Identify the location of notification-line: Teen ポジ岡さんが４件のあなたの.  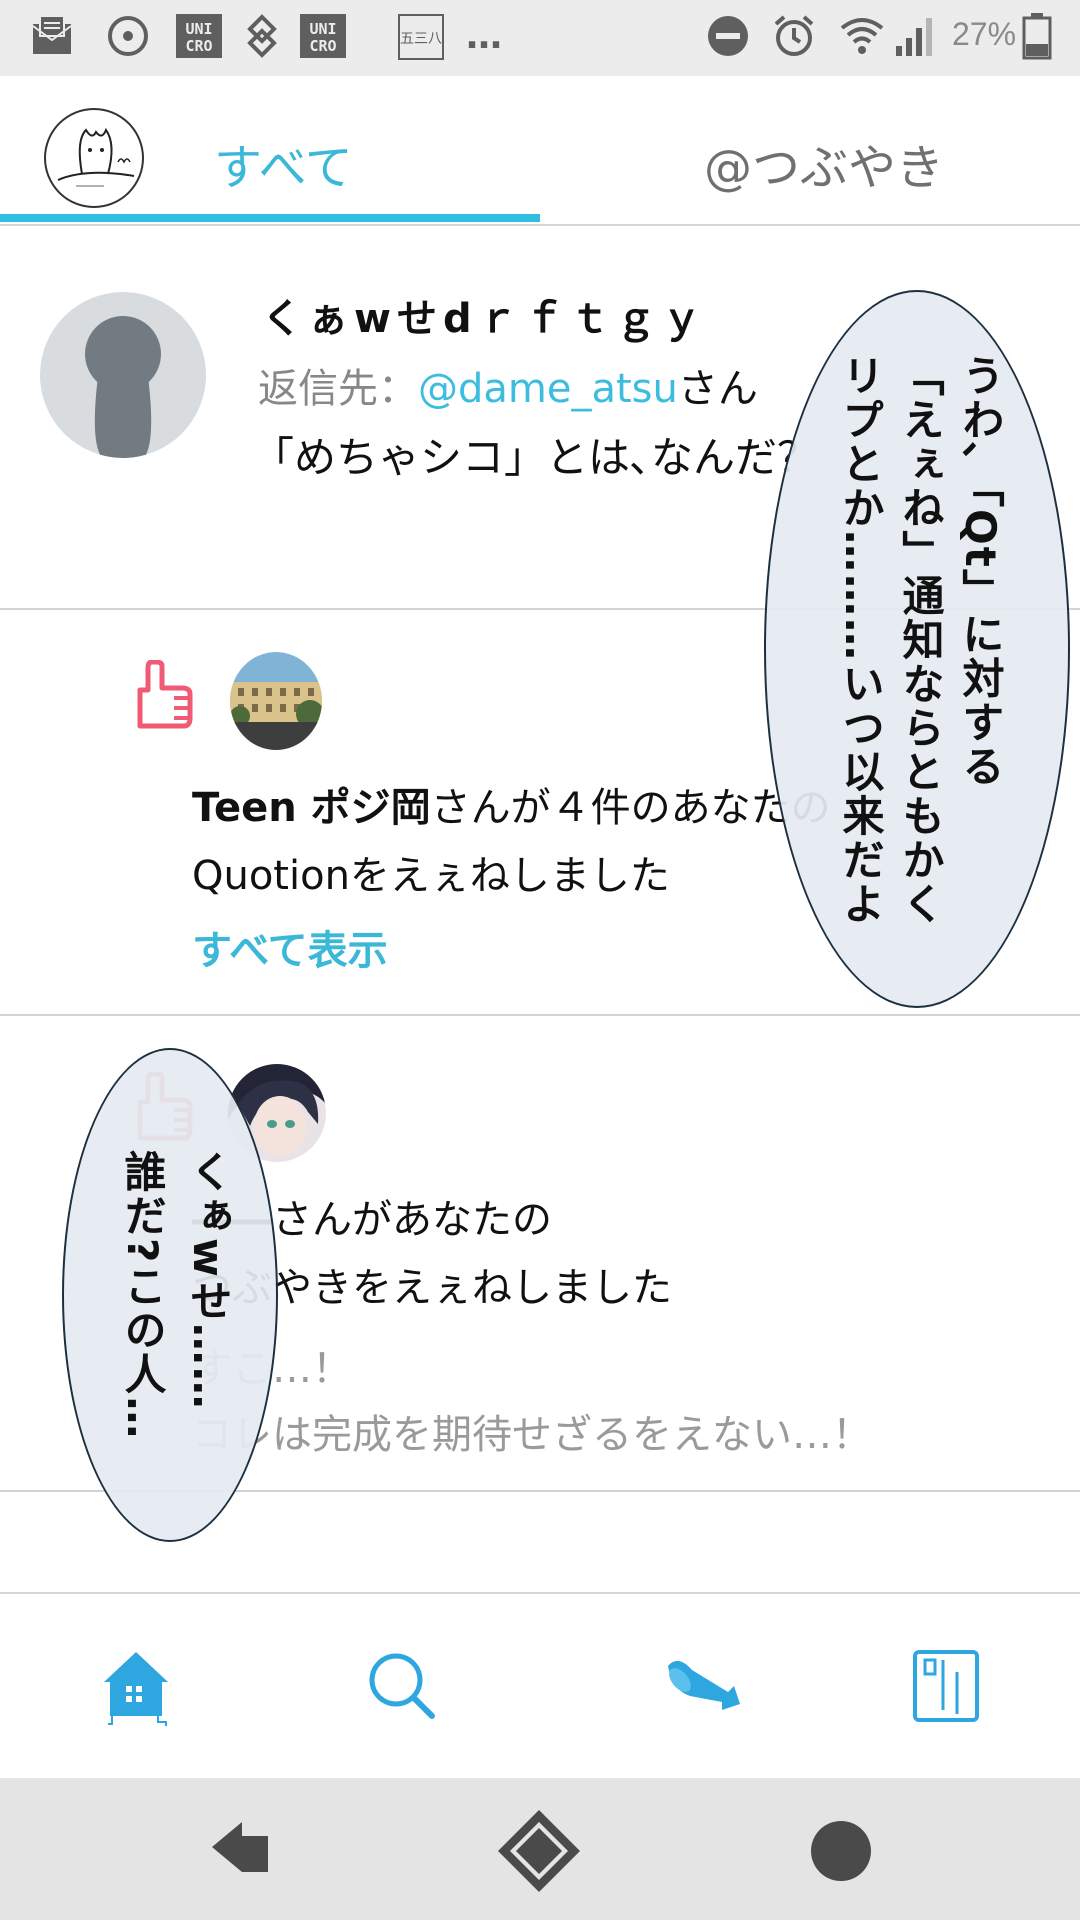
(511, 808).